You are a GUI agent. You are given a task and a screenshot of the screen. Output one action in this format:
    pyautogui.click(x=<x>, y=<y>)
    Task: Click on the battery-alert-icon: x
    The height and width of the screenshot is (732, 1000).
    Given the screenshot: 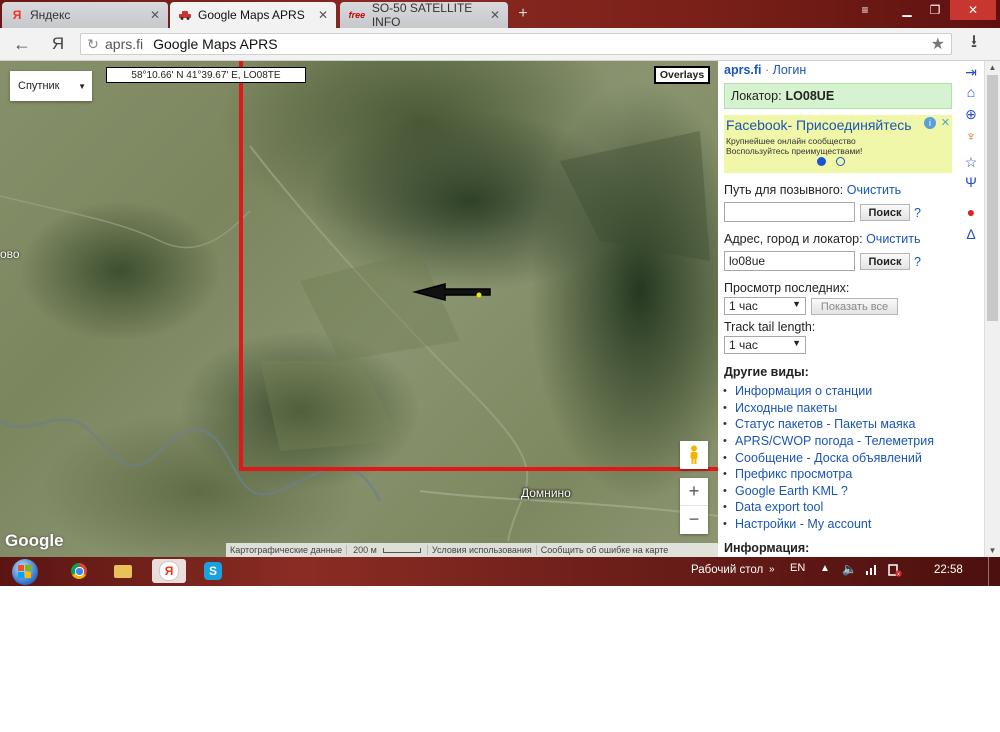 What is the action you would take?
    pyautogui.click(x=895, y=571)
    